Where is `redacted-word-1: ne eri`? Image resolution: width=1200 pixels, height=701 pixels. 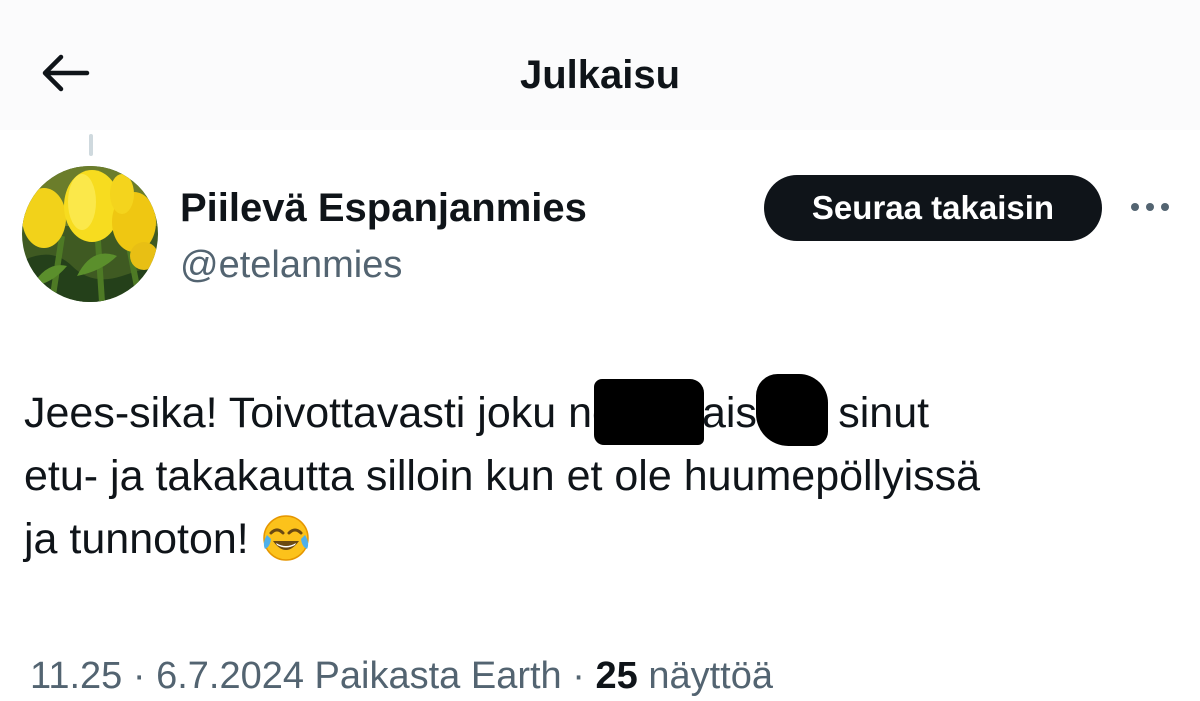
redacted-word-1: ne eri is located at coordinates (636, 412).